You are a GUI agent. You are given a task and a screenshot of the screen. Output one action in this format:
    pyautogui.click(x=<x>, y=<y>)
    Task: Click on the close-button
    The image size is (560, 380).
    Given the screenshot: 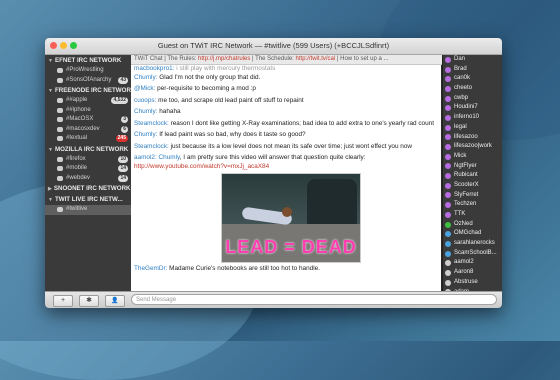 What is the action you would take?
    pyautogui.click(x=53, y=45)
    